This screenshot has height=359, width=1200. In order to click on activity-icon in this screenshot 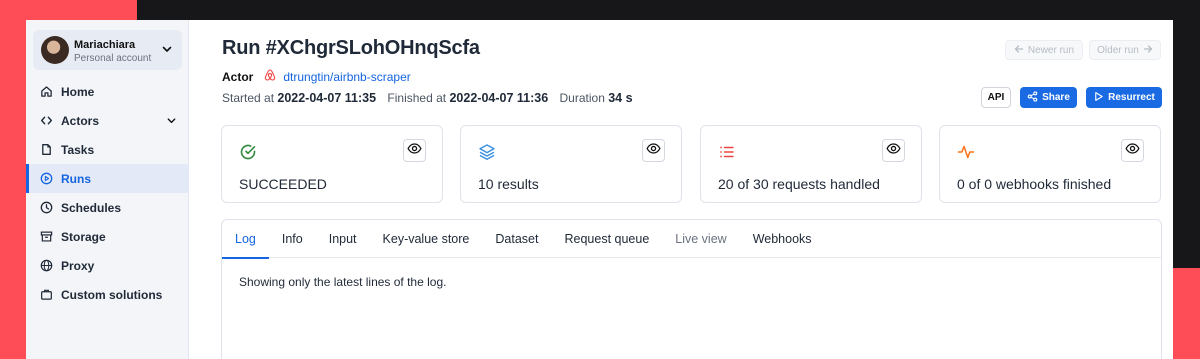, I will do `click(966, 154)`.